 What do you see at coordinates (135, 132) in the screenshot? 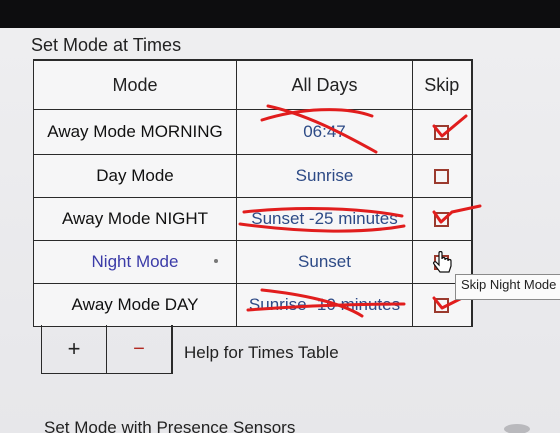
I see `mode-cell: Away Mode MORNING` at bounding box center [135, 132].